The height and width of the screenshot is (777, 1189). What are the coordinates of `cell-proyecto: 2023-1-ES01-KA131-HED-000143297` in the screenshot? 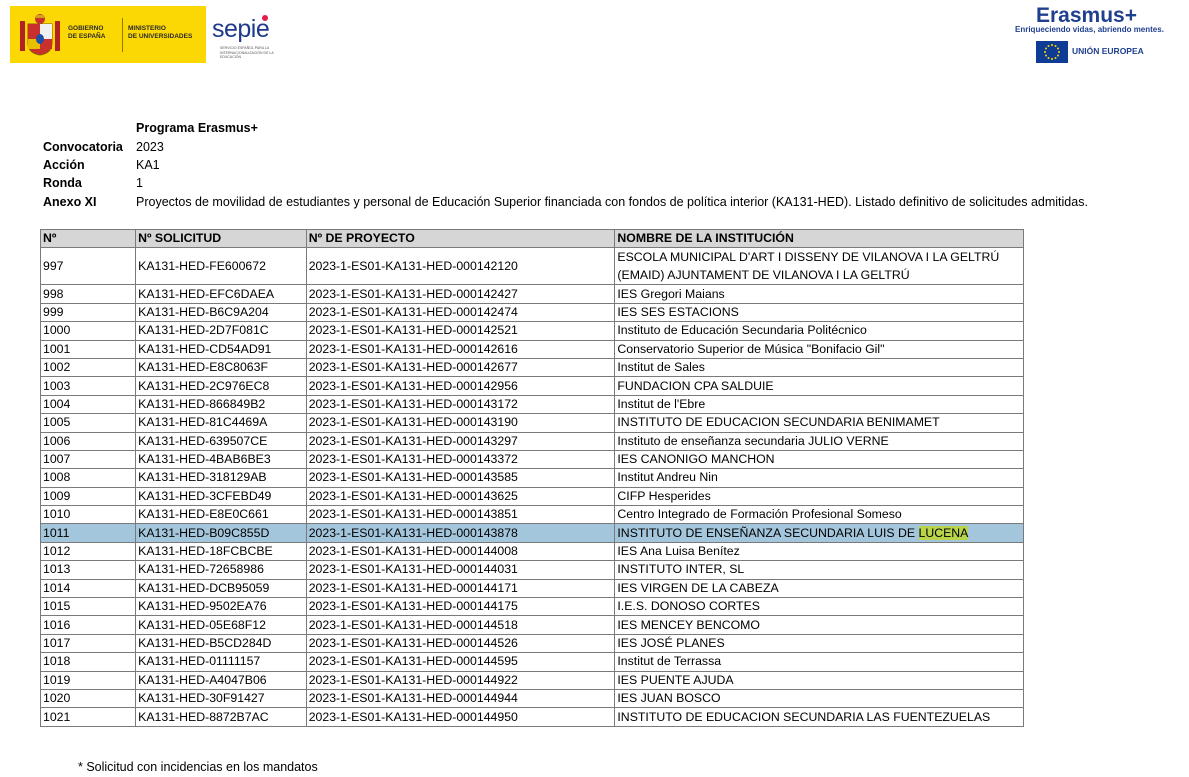 It's located at (460, 441).